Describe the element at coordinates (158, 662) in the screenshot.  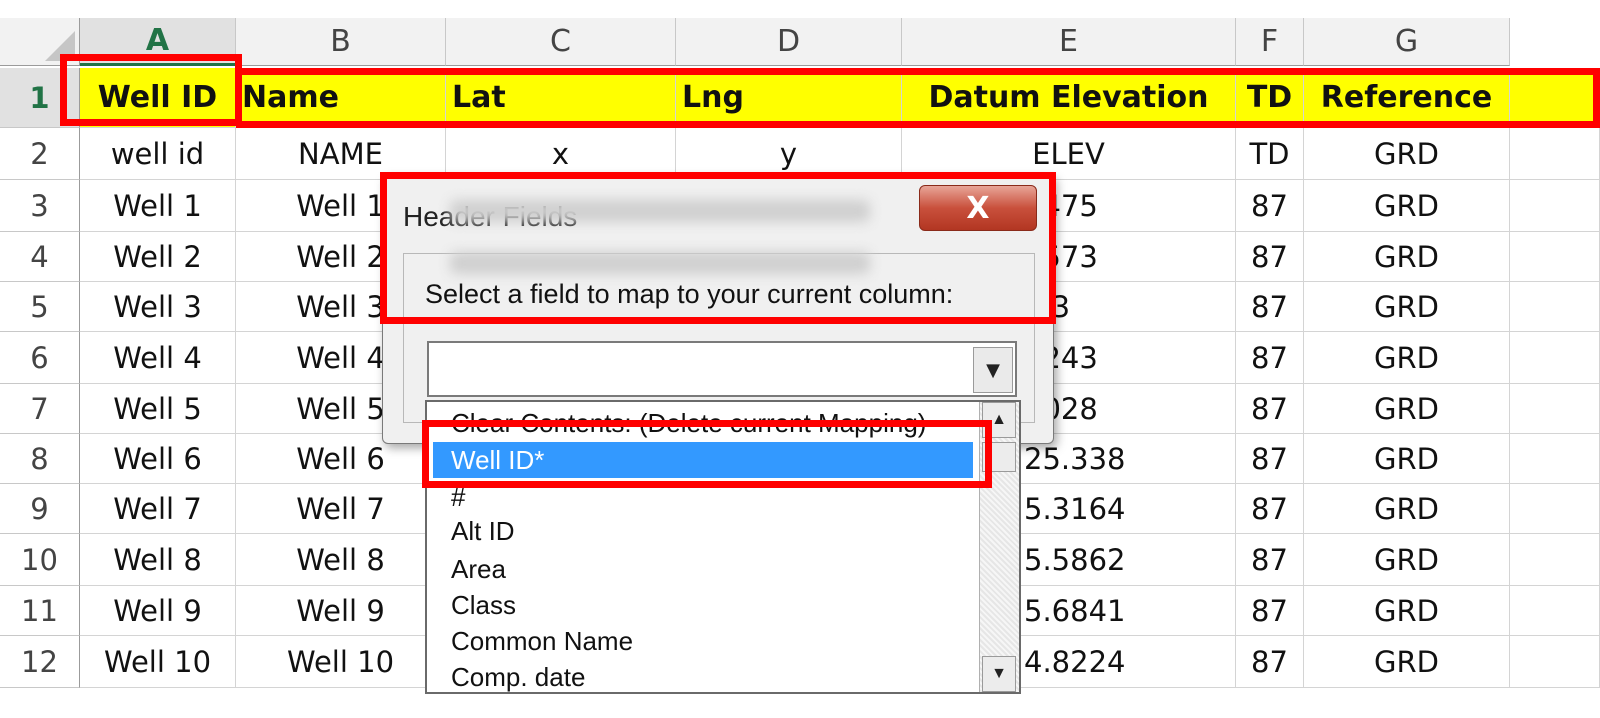
I see `cell-well-id: Well 10` at that location.